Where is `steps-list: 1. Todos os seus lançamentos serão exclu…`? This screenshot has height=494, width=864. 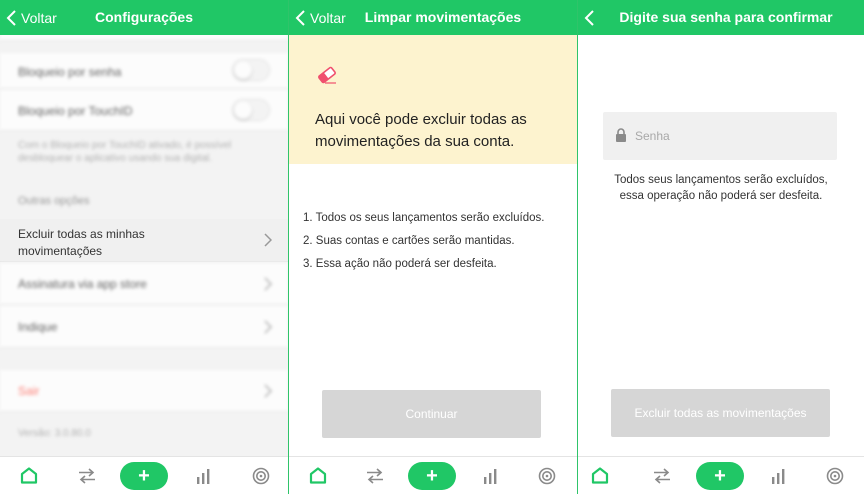 steps-list: 1. Todos os seus lançamentos serão exclu… is located at coordinates (434, 244).